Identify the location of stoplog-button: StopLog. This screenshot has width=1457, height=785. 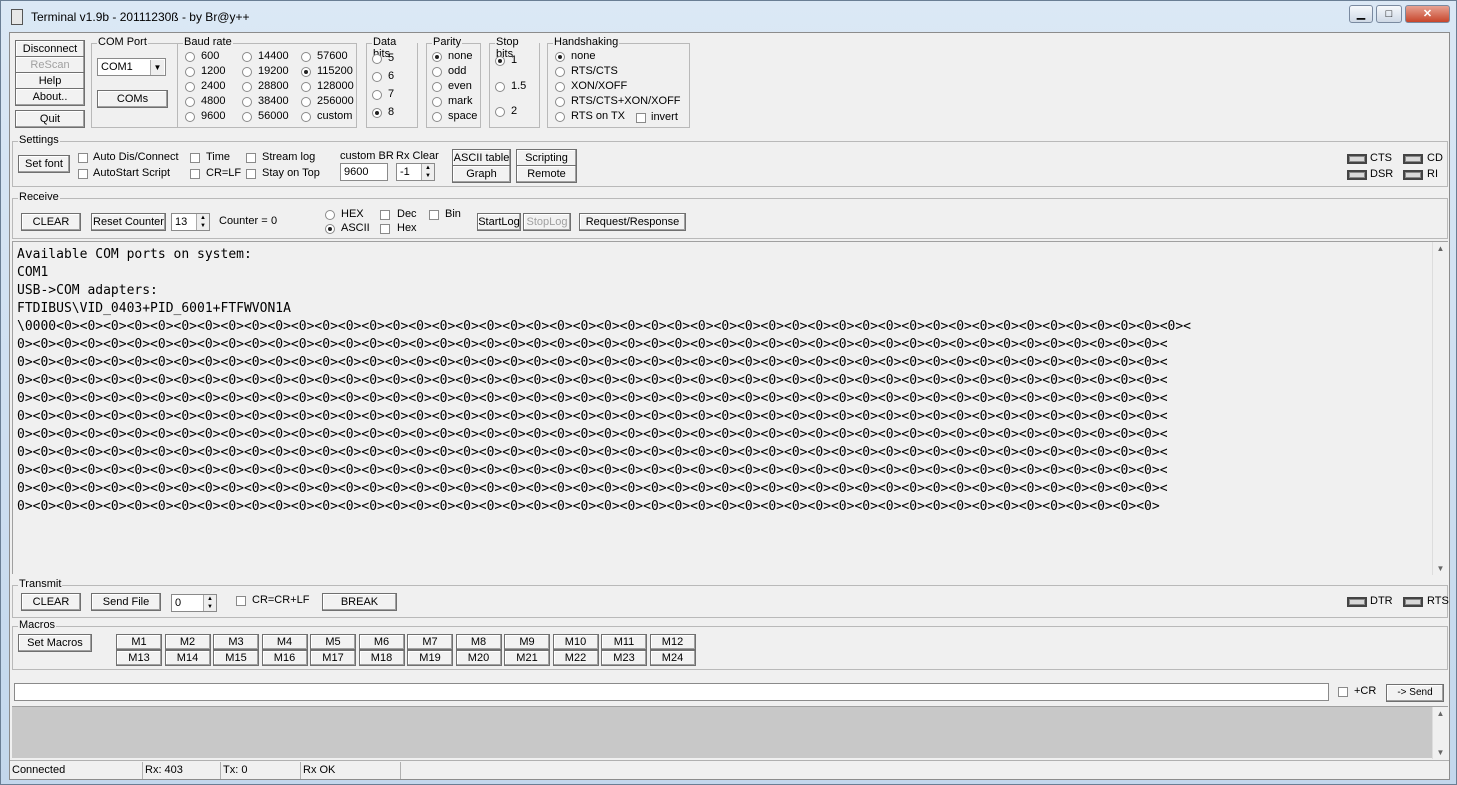
(547, 222).